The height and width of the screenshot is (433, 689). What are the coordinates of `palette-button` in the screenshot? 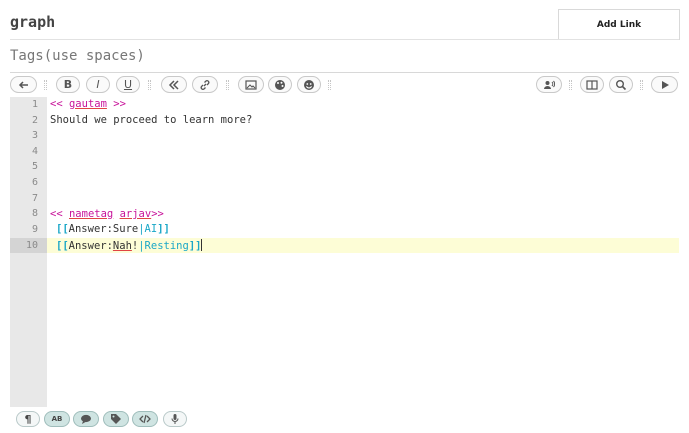 It's located at (280, 84).